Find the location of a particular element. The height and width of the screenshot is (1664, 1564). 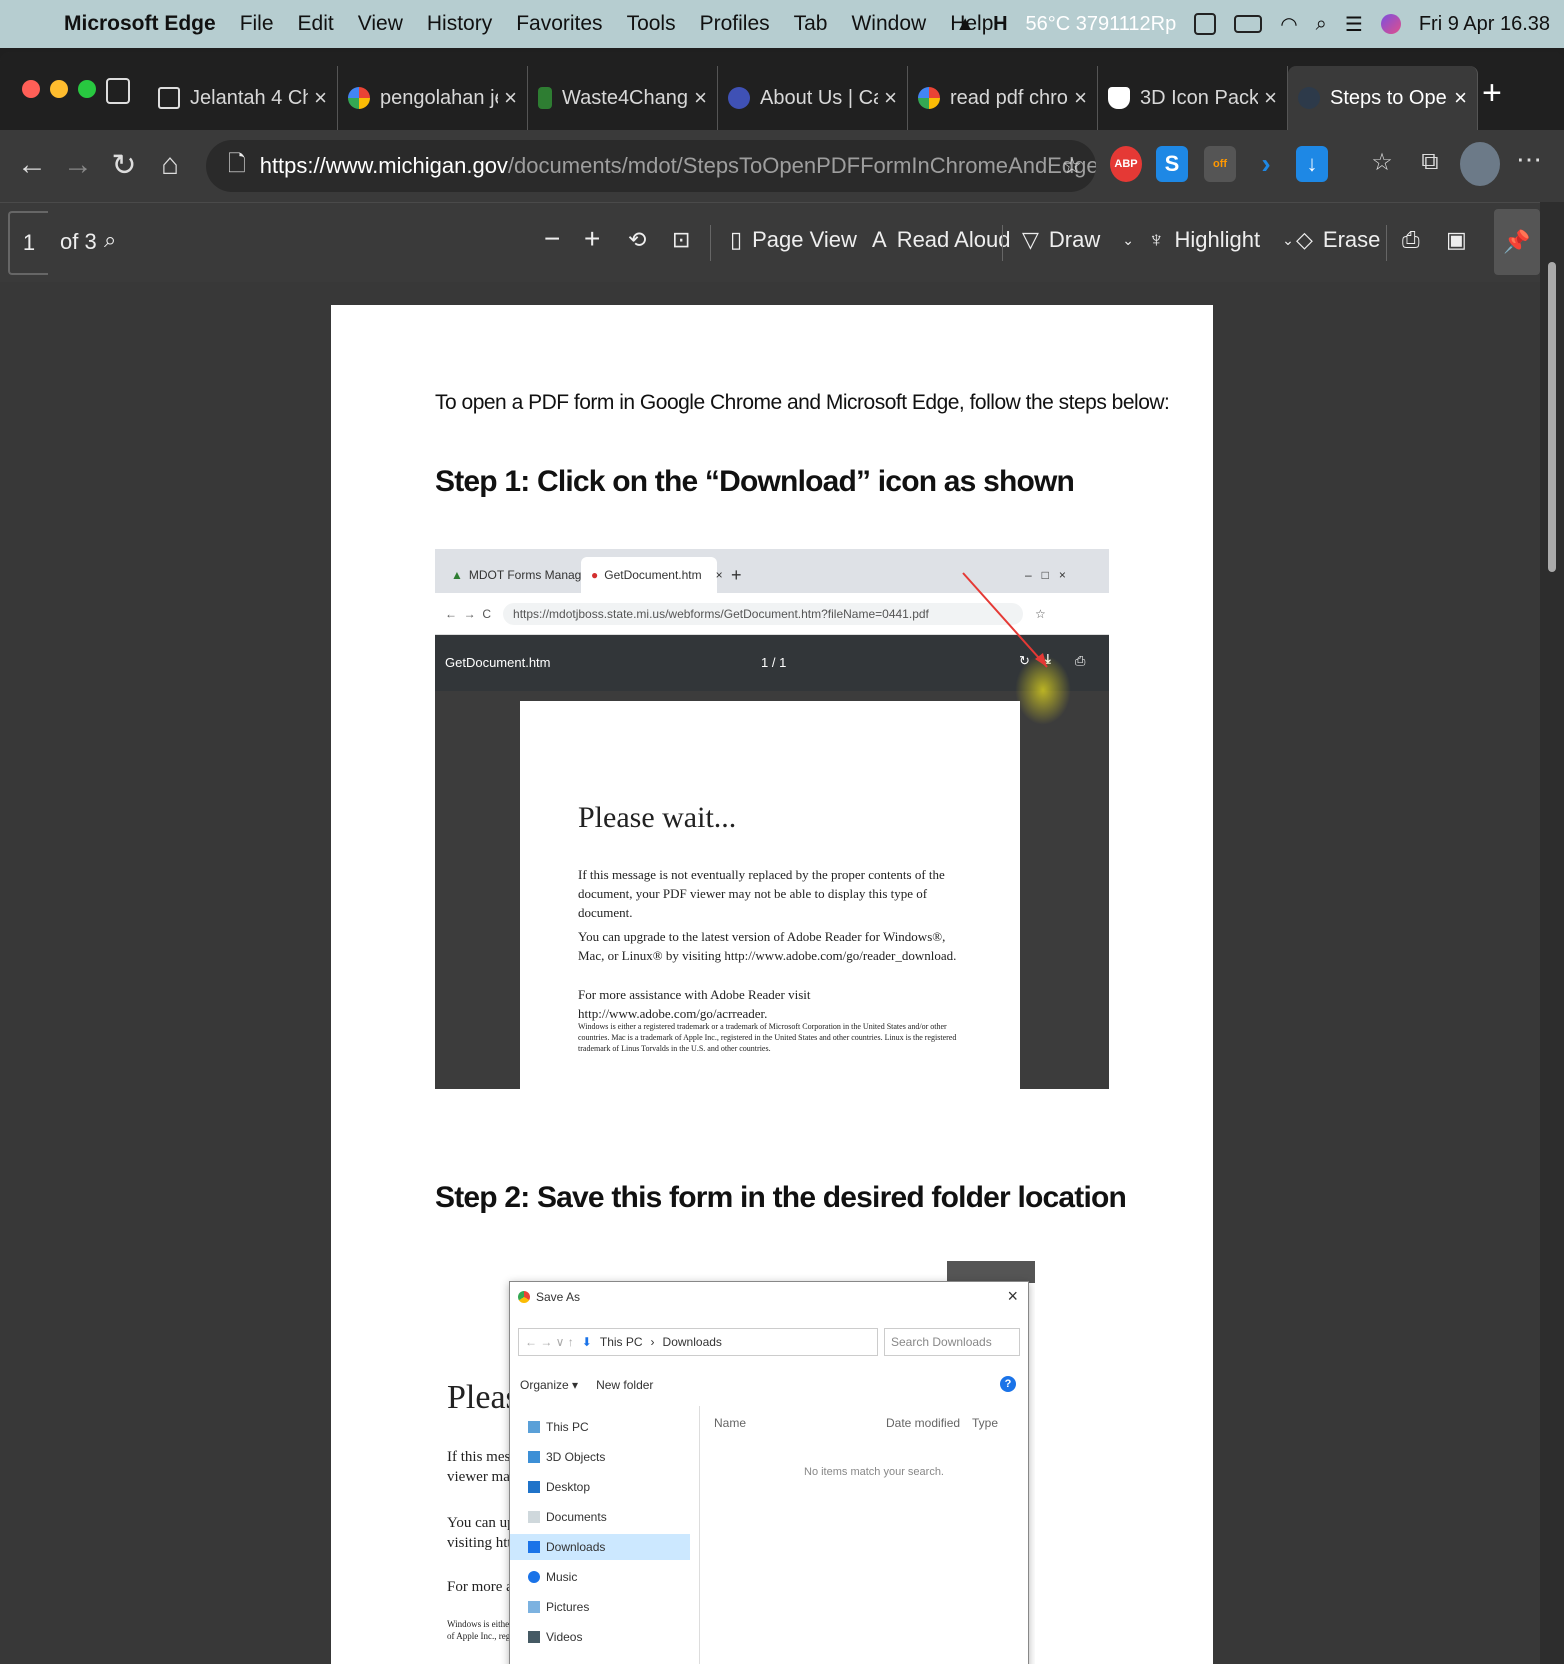

tab-waste4change: Waste4Change - W× is located at coordinates (623, 98).